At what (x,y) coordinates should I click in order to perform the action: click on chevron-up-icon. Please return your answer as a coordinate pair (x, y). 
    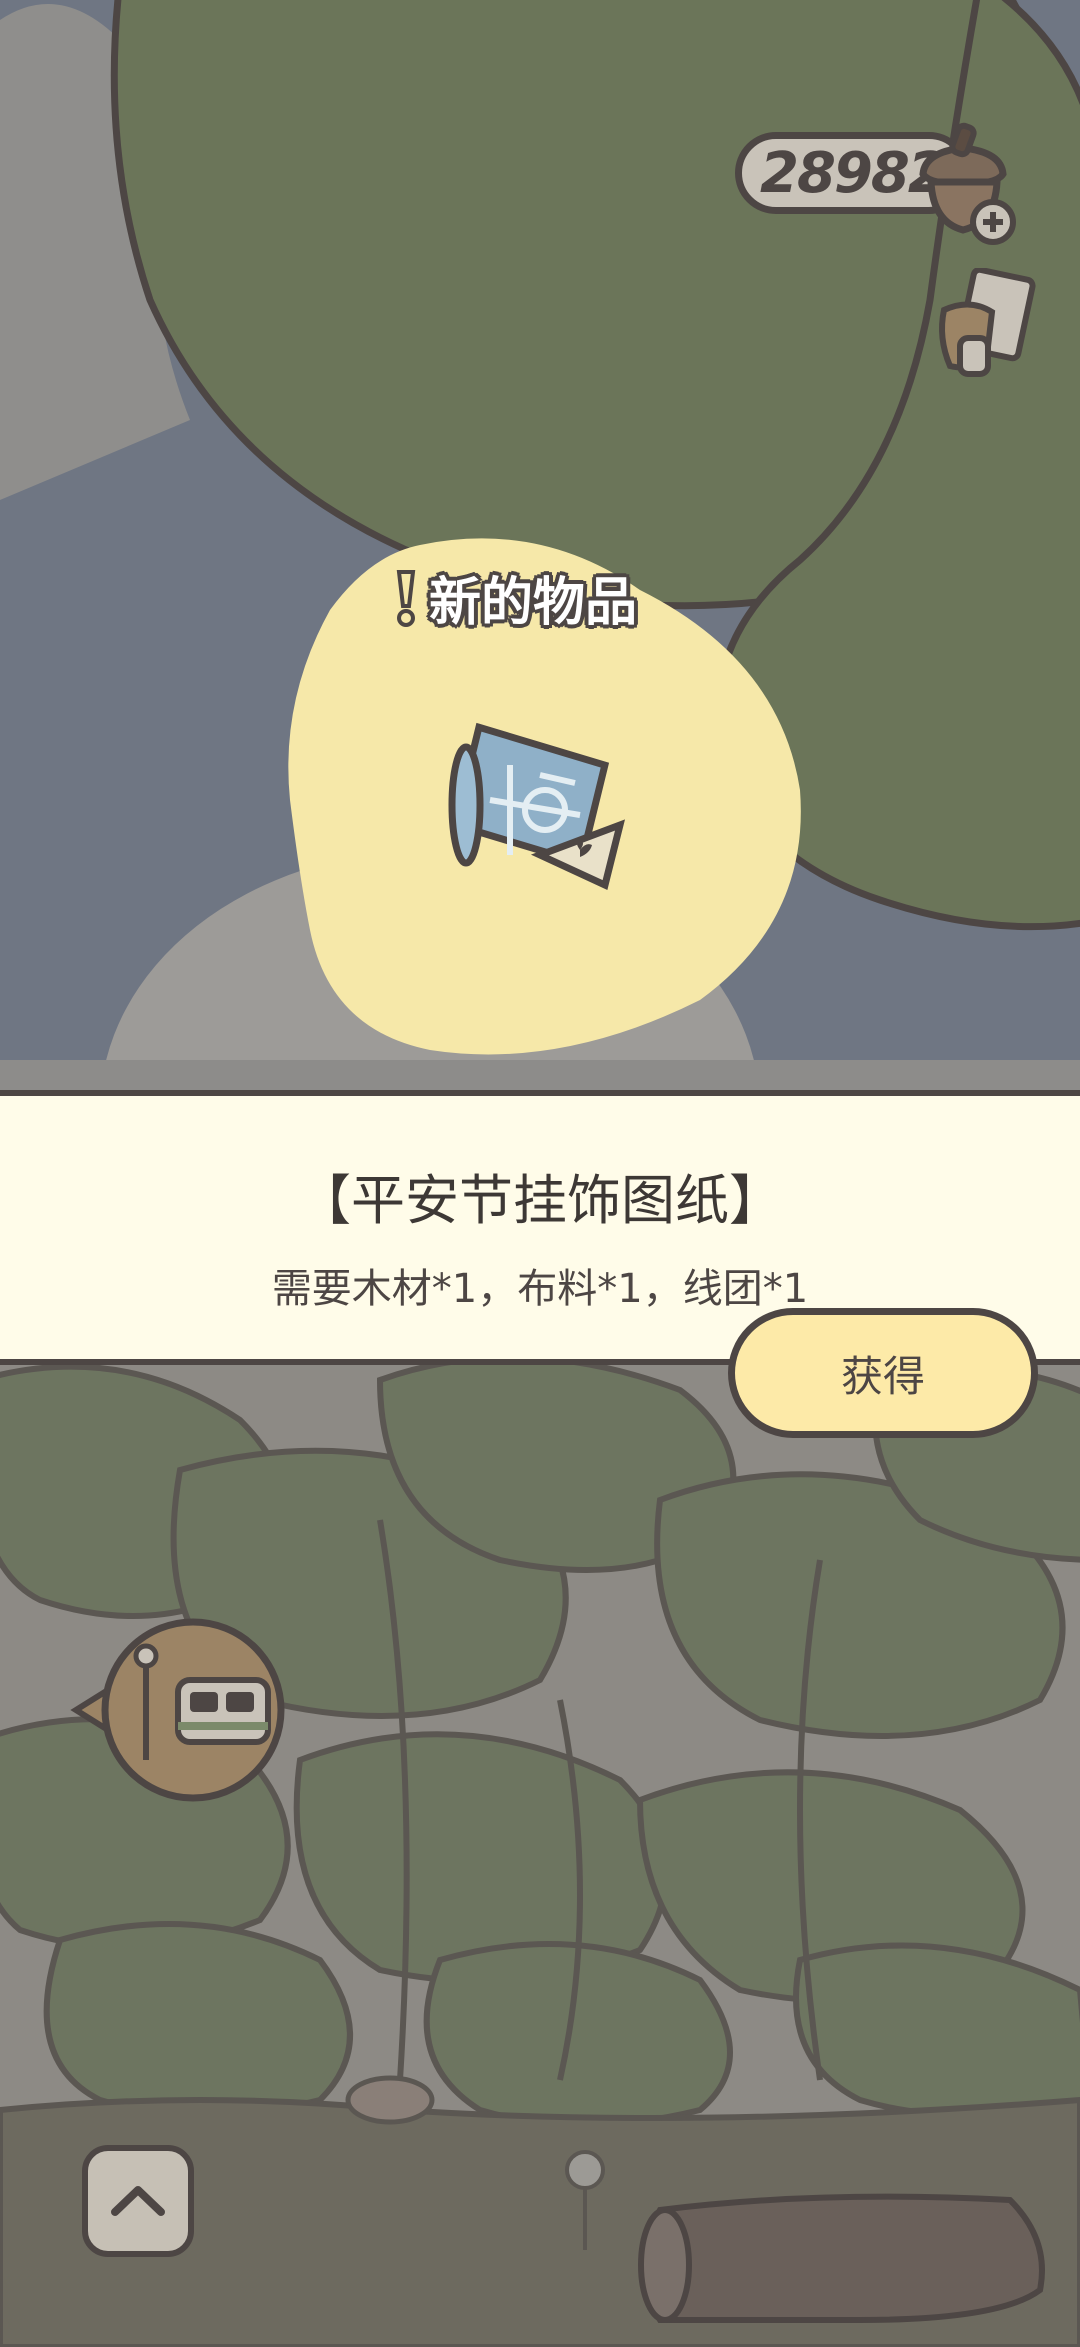
    Looking at the image, I should click on (138, 2201).